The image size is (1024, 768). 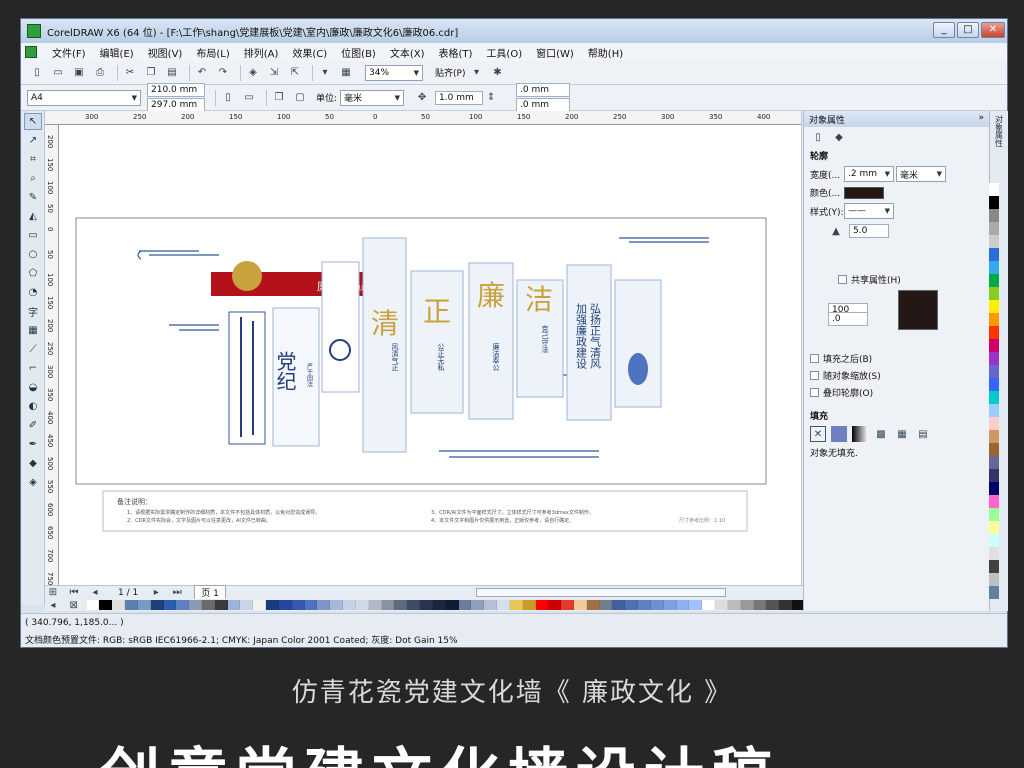 What do you see at coordinates (33, 387) in the screenshot?
I see `blend-tool-icon: ◒` at bounding box center [33, 387].